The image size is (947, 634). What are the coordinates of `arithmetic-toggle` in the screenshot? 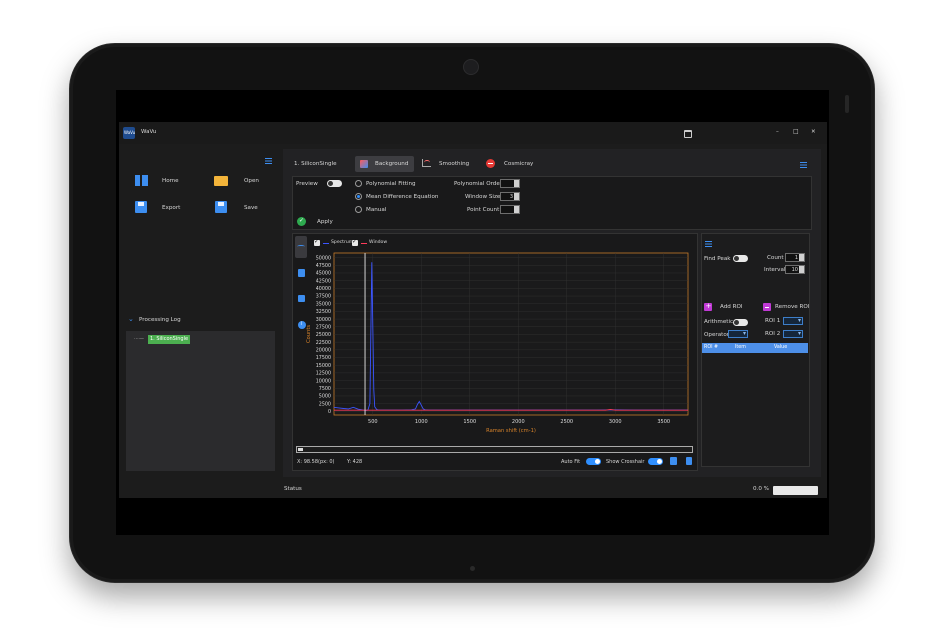 It's located at (740, 322).